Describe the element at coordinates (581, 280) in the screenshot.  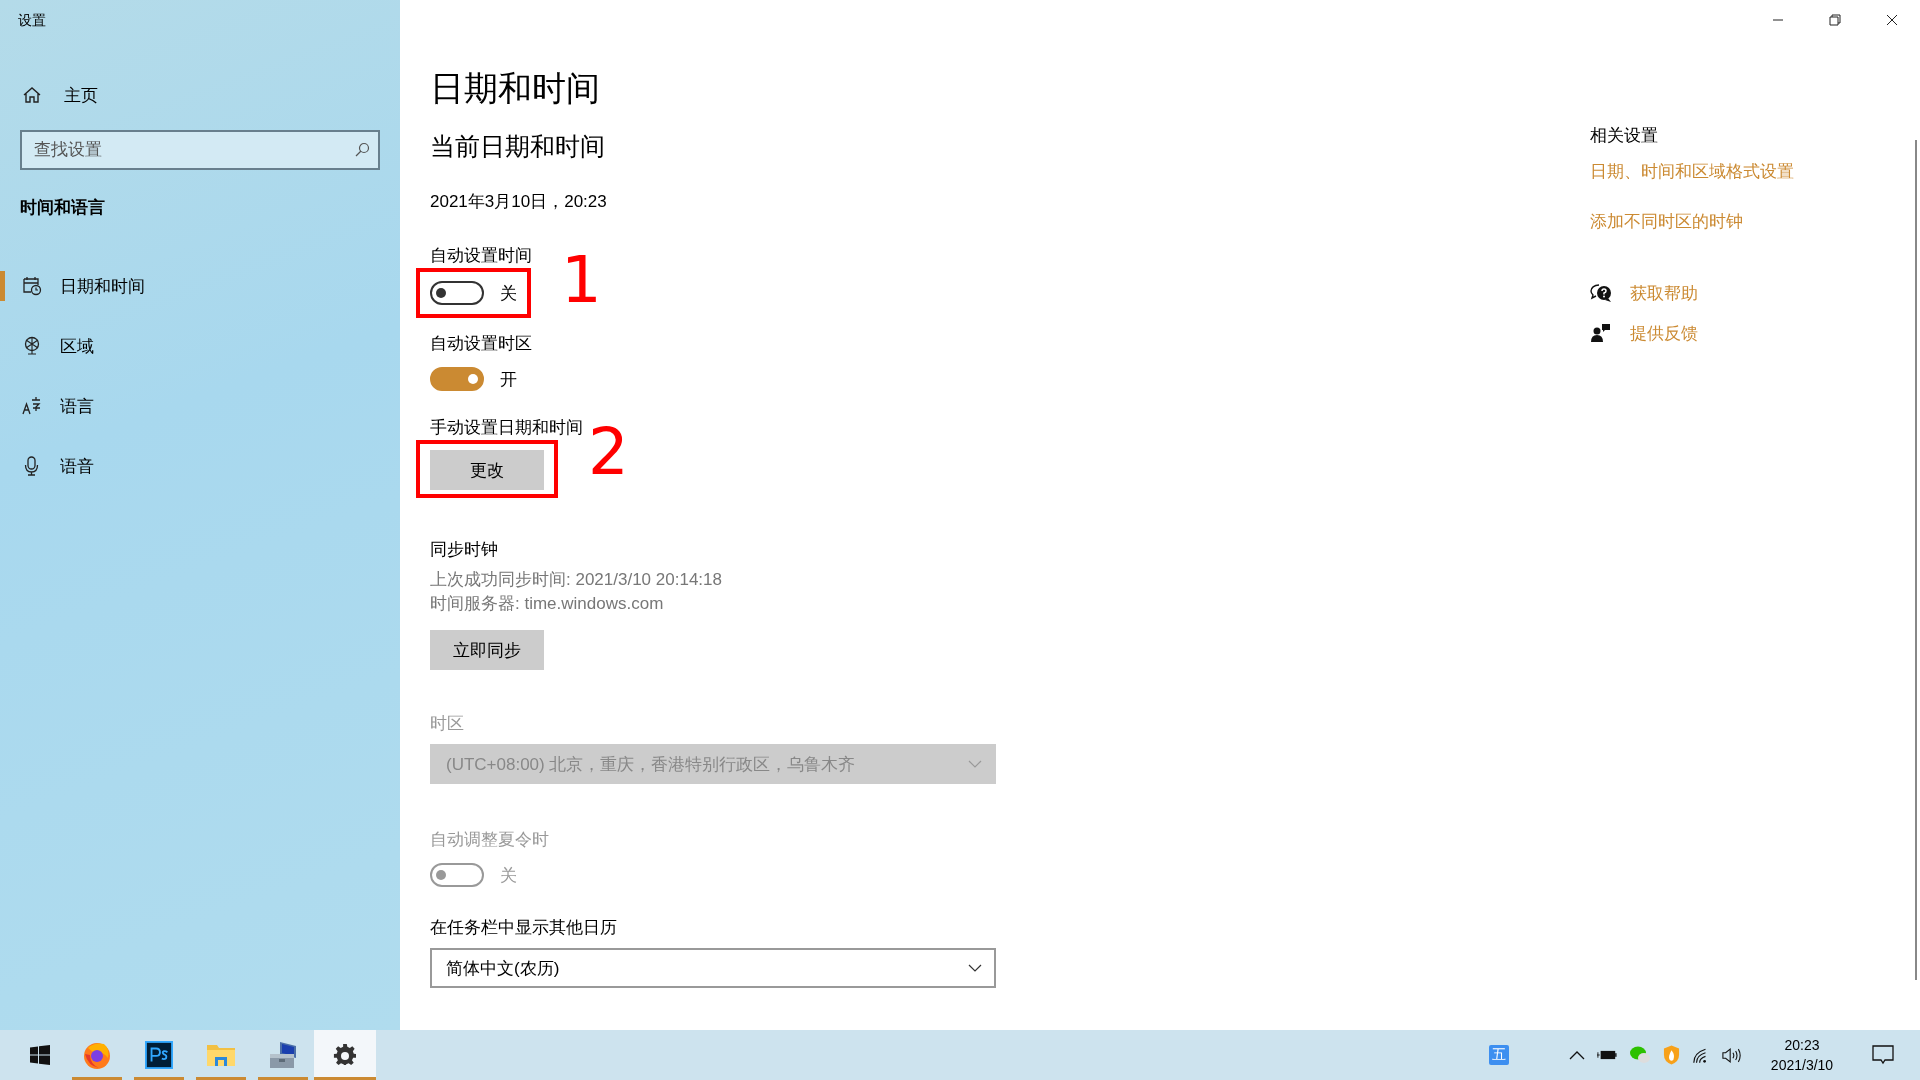
I see `annotation-number: 1` at that location.